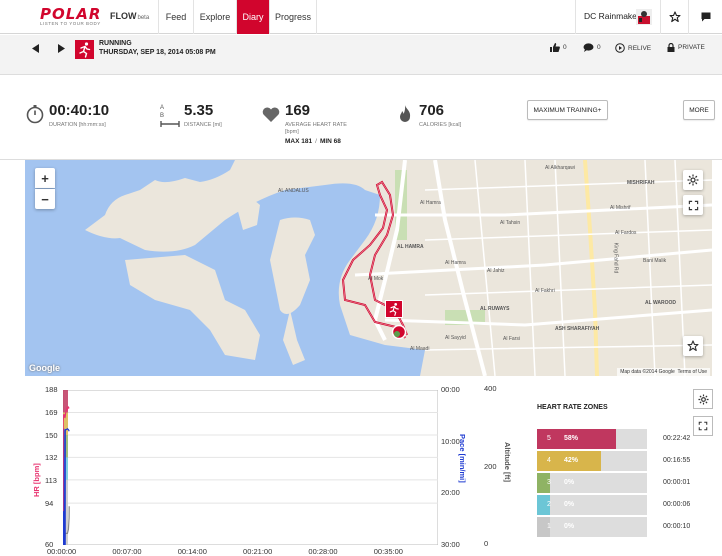  Describe the element at coordinates (35, 114) in the screenshot. I see `stopwatch-icon` at that location.